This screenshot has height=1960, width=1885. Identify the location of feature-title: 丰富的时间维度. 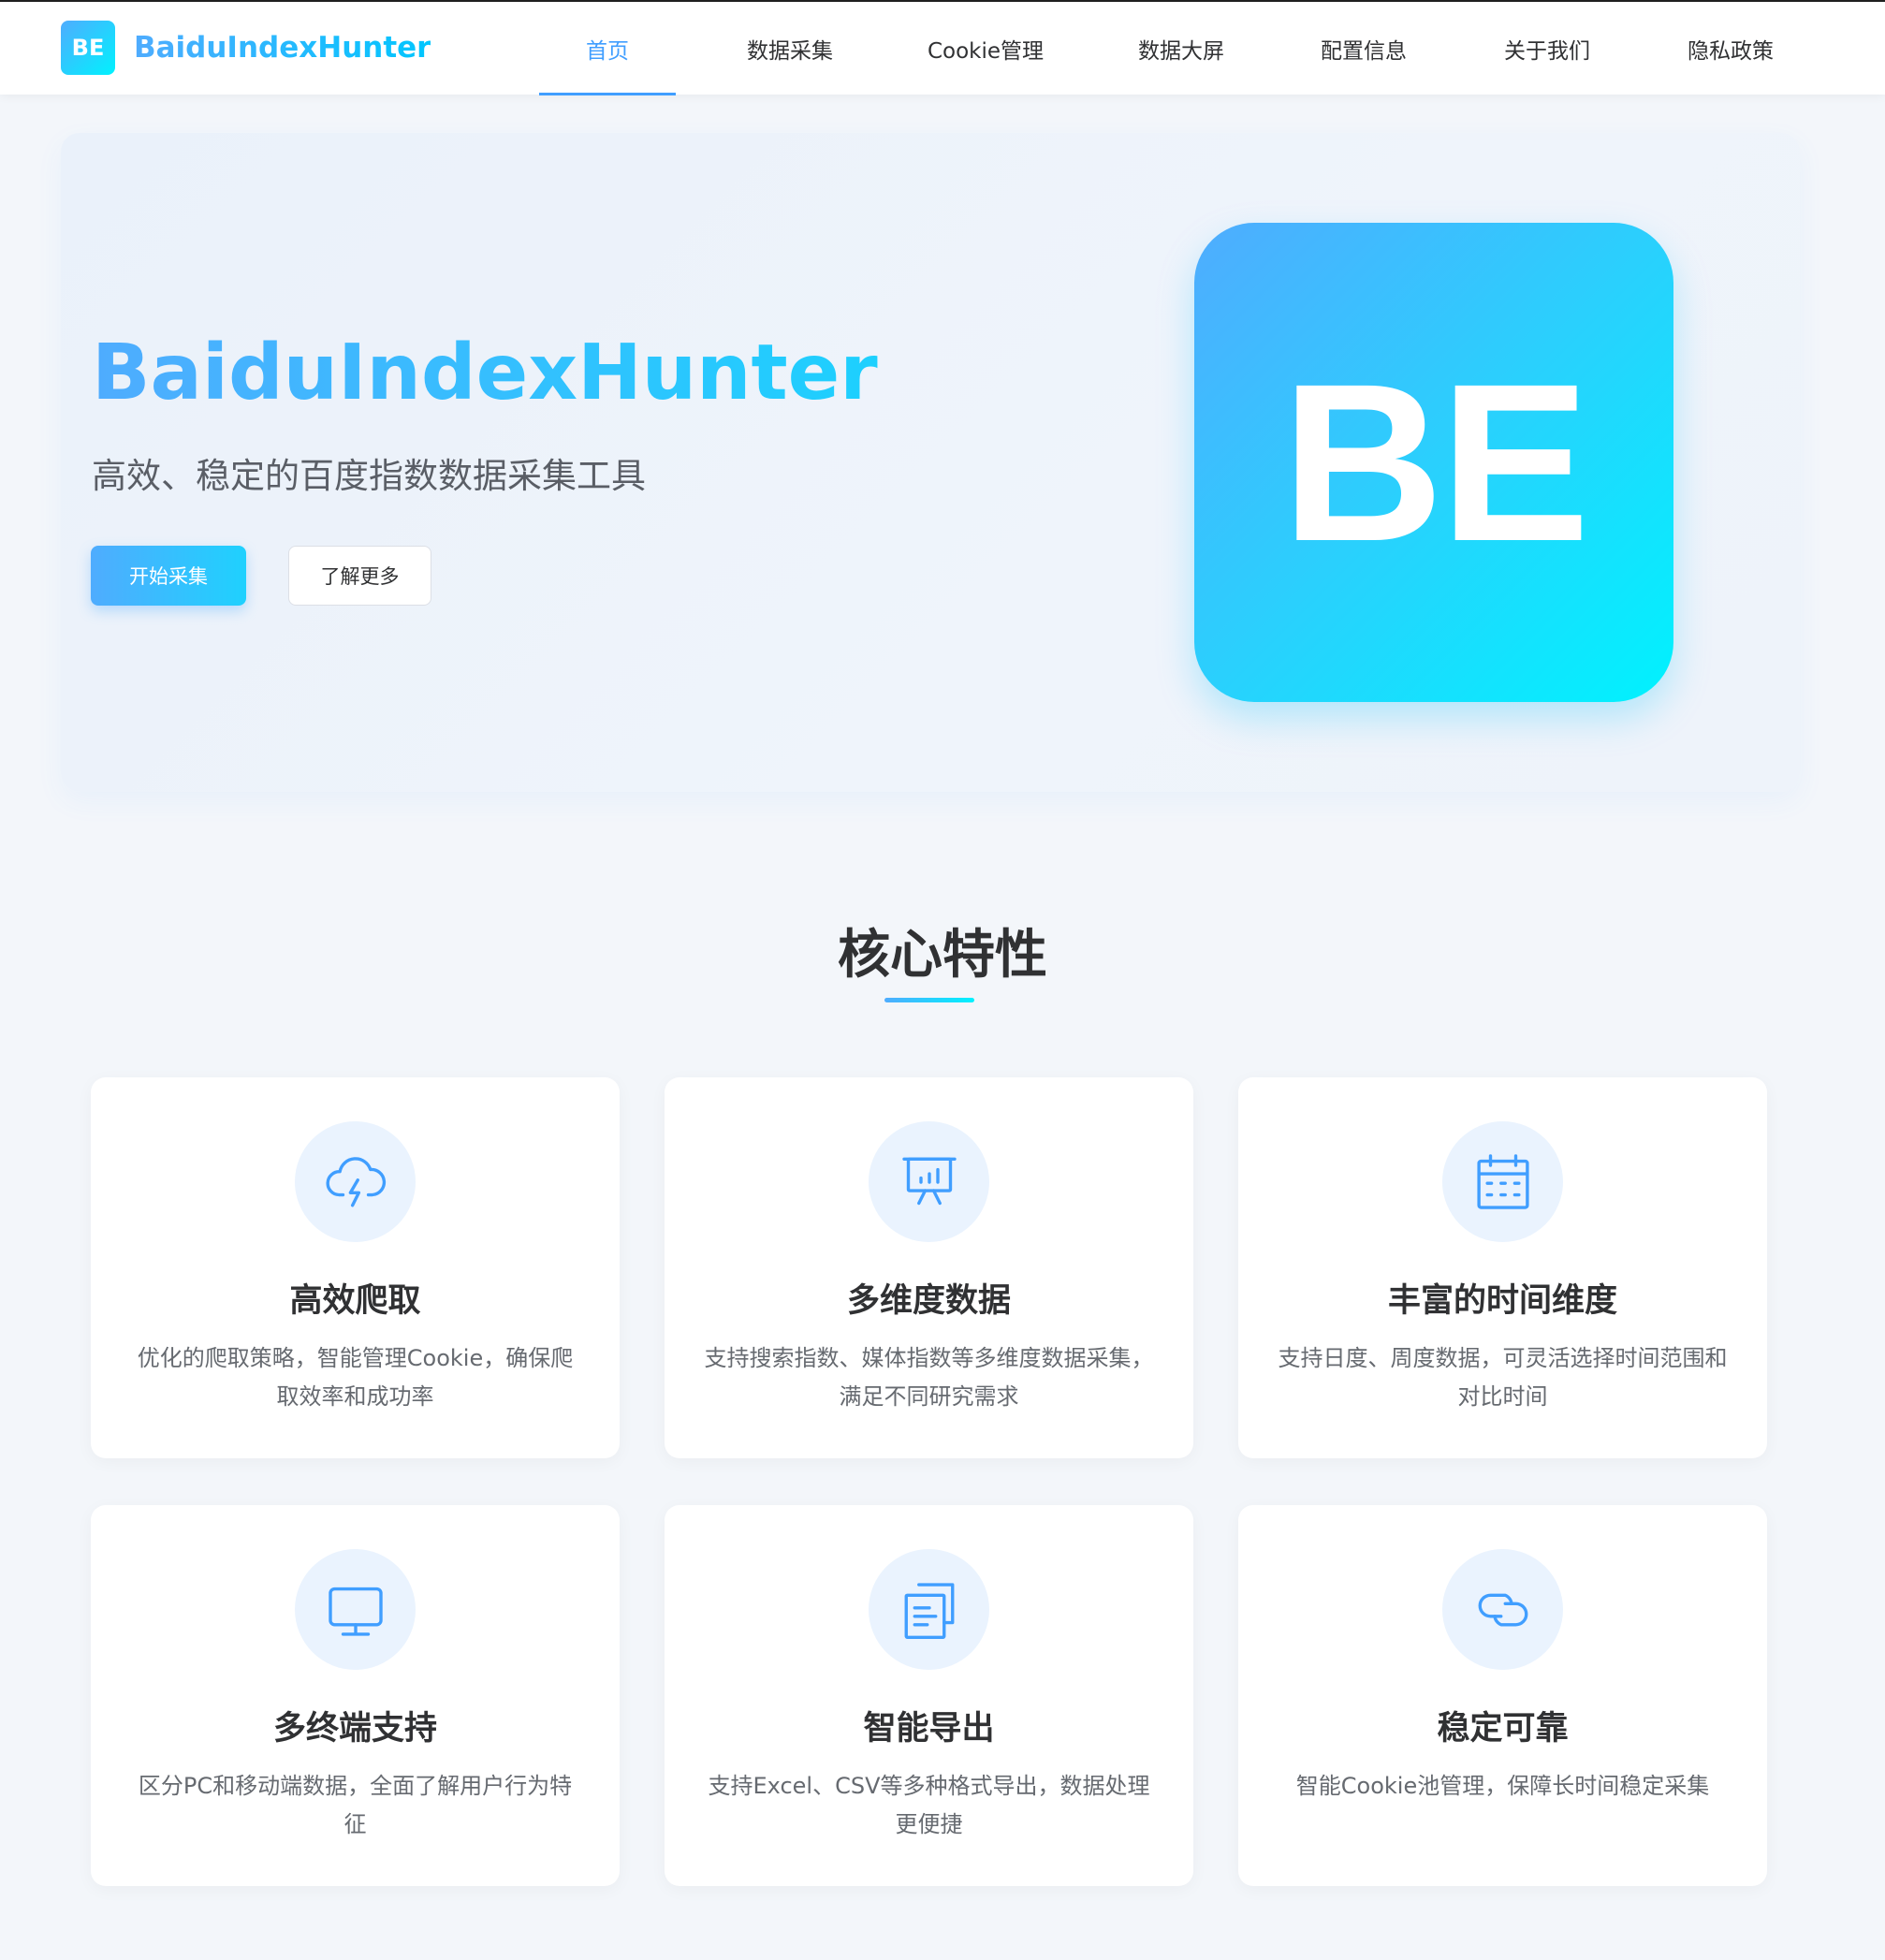
(1502, 1301).